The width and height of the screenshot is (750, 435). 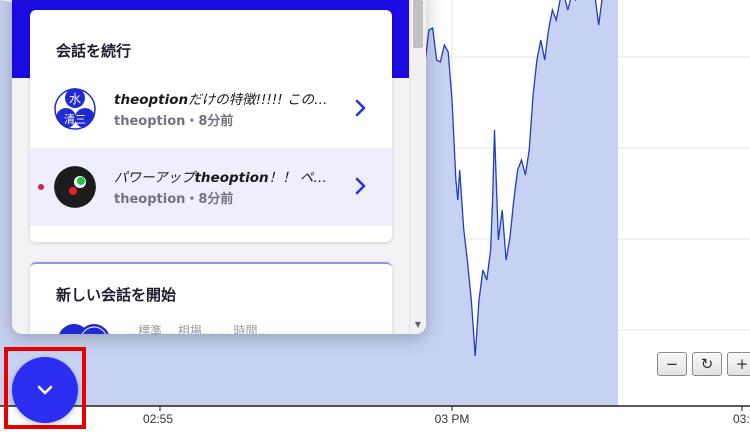 What do you see at coordinates (741, 419) in the screenshot?
I see `x-tick-label: 03:` at bounding box center [741, 419].